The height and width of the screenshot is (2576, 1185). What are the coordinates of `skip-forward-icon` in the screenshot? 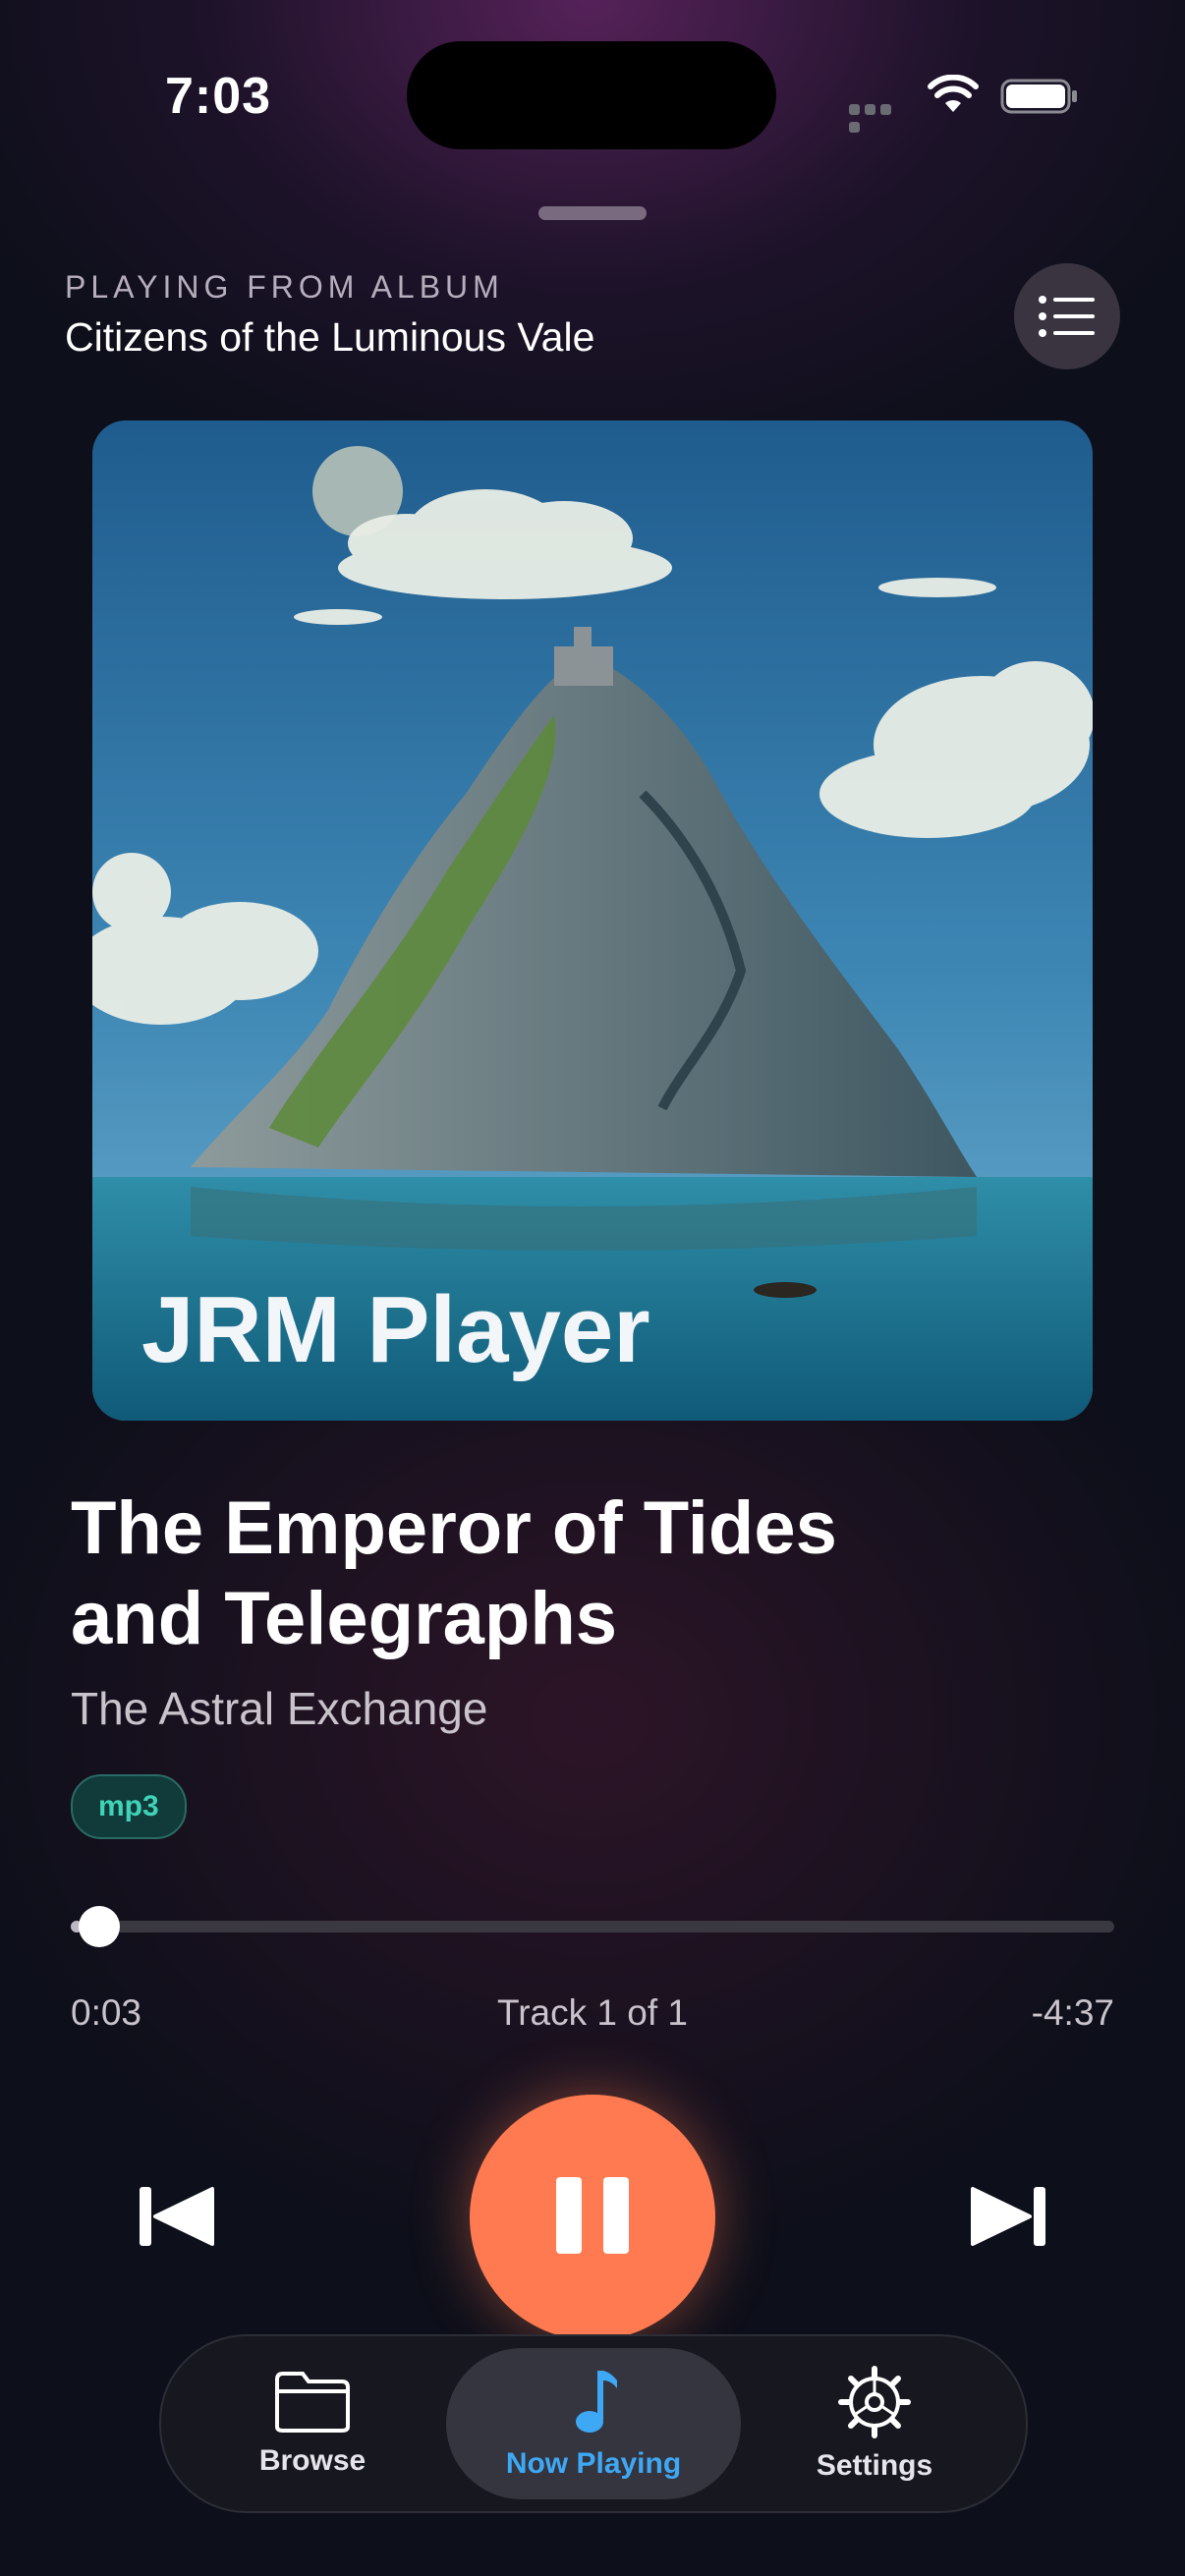 It's located at (1008, 2216).